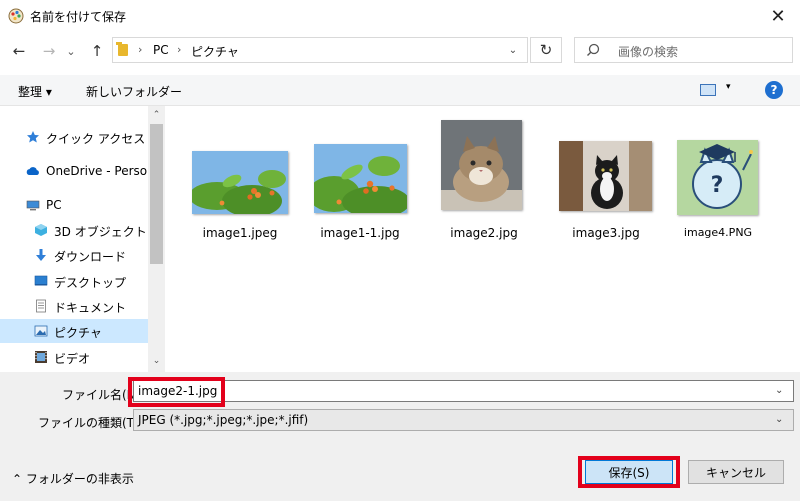  What do you see at coordinates (223, 420) in the screenshot?
I see `filetype-value: JPEG (*.jpg;*.jpeg;*.jpe;*.jfif)` at bounding box center [223, 420].